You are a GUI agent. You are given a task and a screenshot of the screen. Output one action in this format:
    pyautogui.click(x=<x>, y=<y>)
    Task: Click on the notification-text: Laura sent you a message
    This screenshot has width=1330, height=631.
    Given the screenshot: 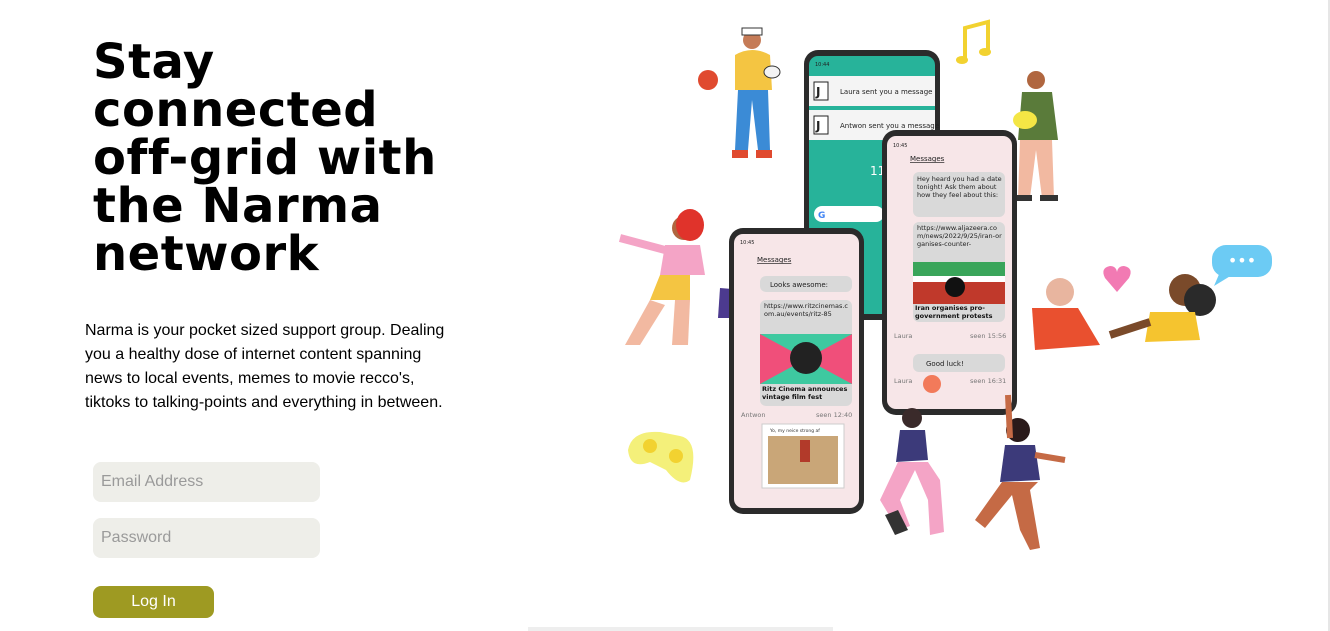 What is the action you would take?
    pyautogui.click(x=886, y=92)
    